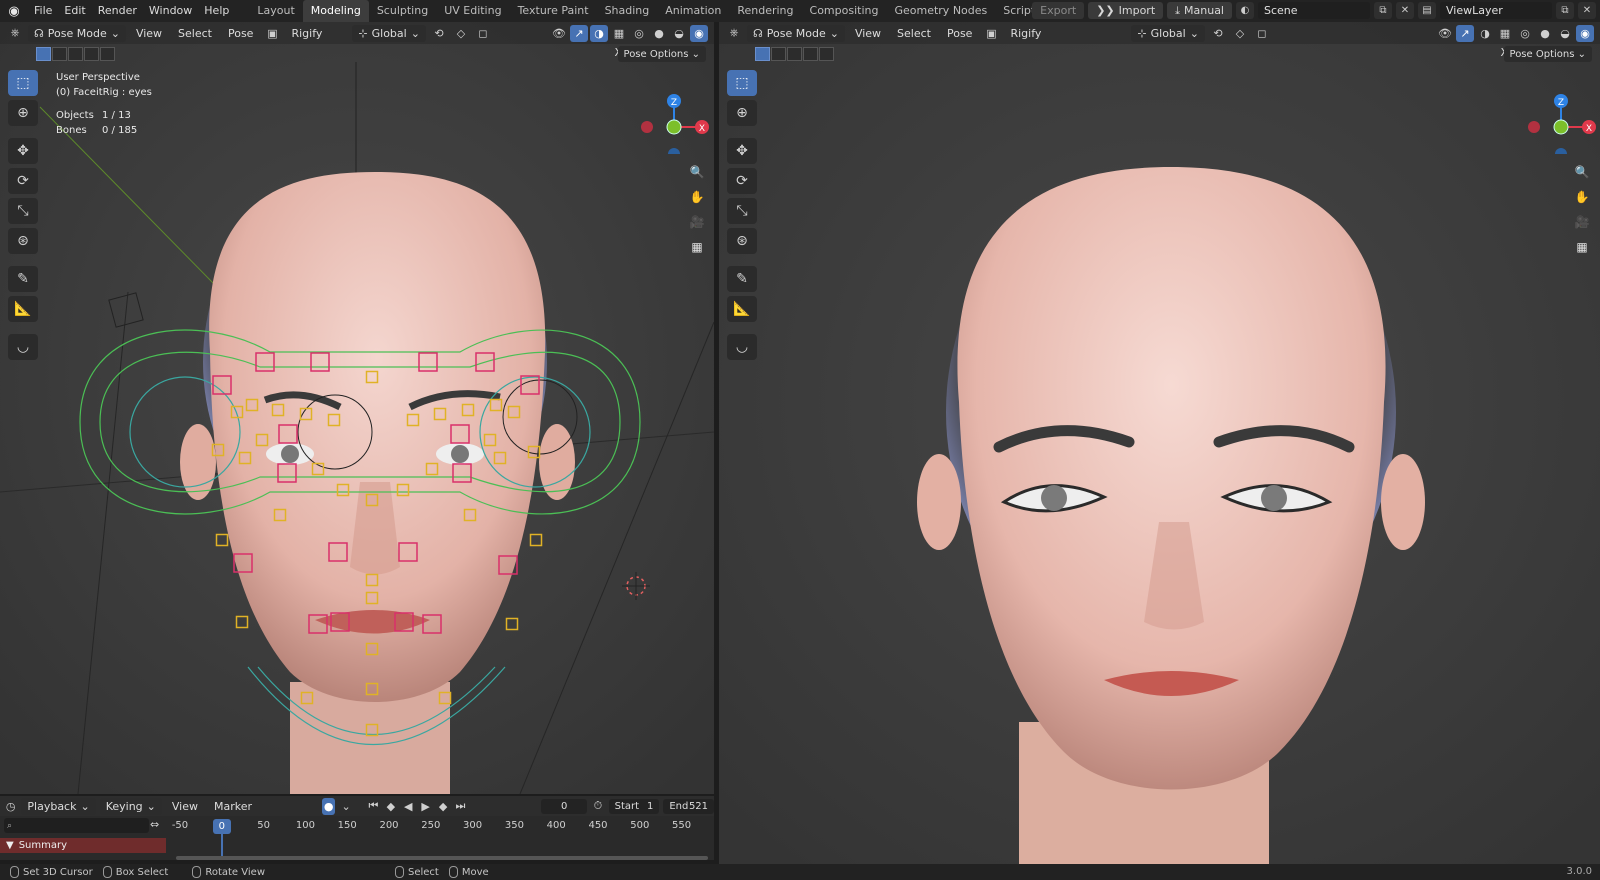 Image resolution: width=1600 pixels, height=880 pixels. Describe the element at coordinates (742, 211) in the screenshot. I see `scale-tool-icon: ⤡` at that location.